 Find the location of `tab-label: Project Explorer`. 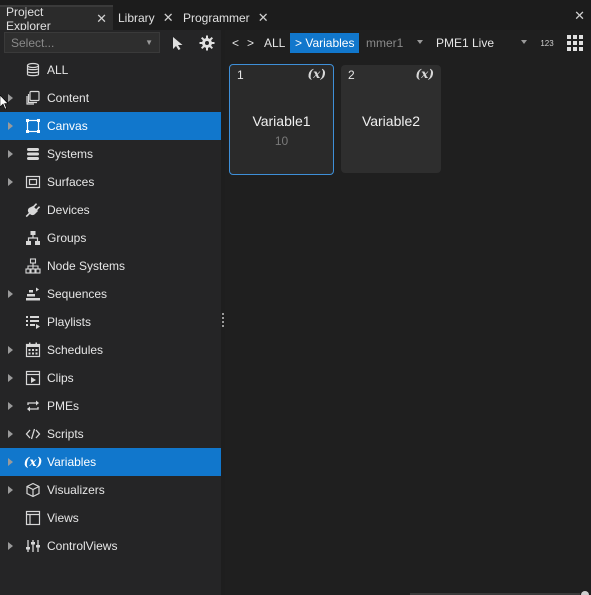

tab-label: Project Explorer is located at coordinates (28, 18).